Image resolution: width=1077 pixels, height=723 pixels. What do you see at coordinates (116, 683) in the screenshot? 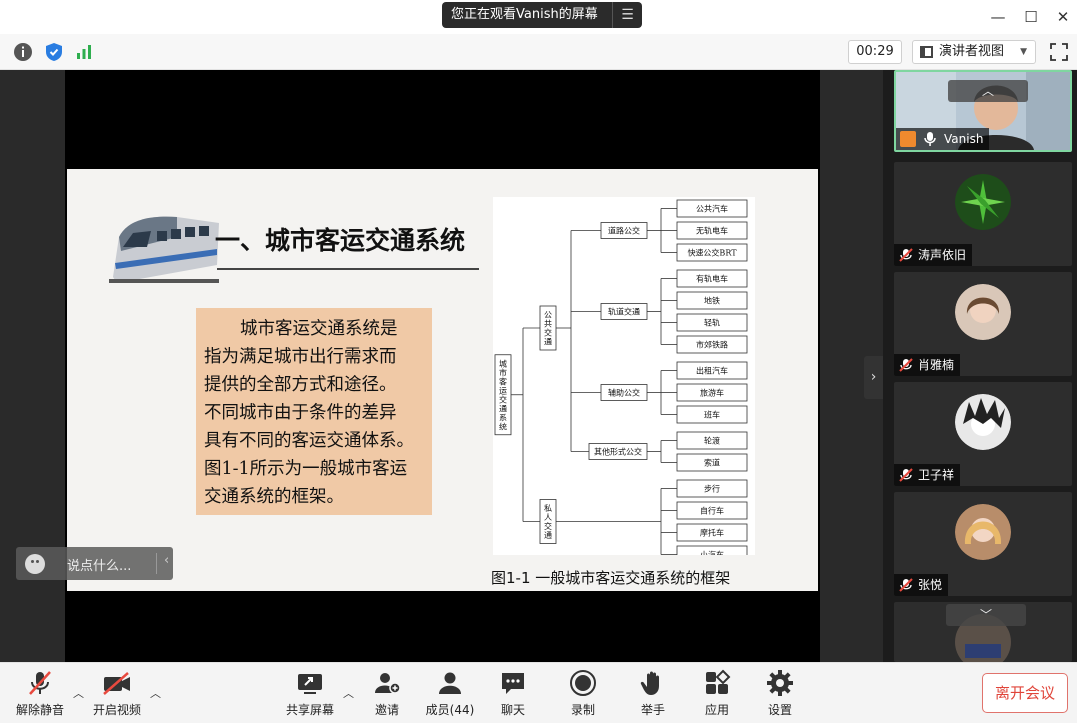
I see `video-off-icon` at bounding box center [116, 683].